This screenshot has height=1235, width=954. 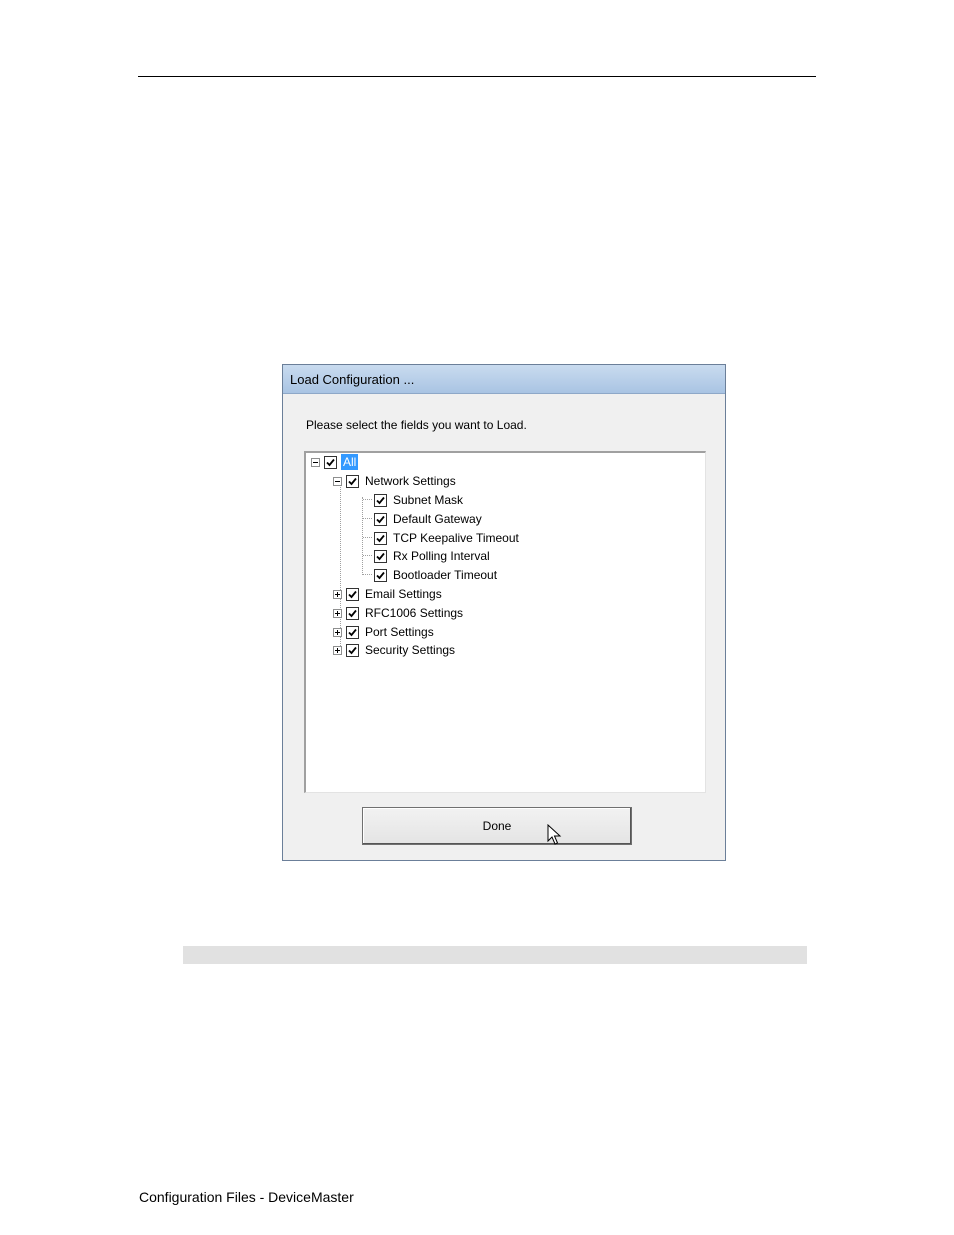 I want to click on port-settings-checkbox, so click(x=352, y=632).